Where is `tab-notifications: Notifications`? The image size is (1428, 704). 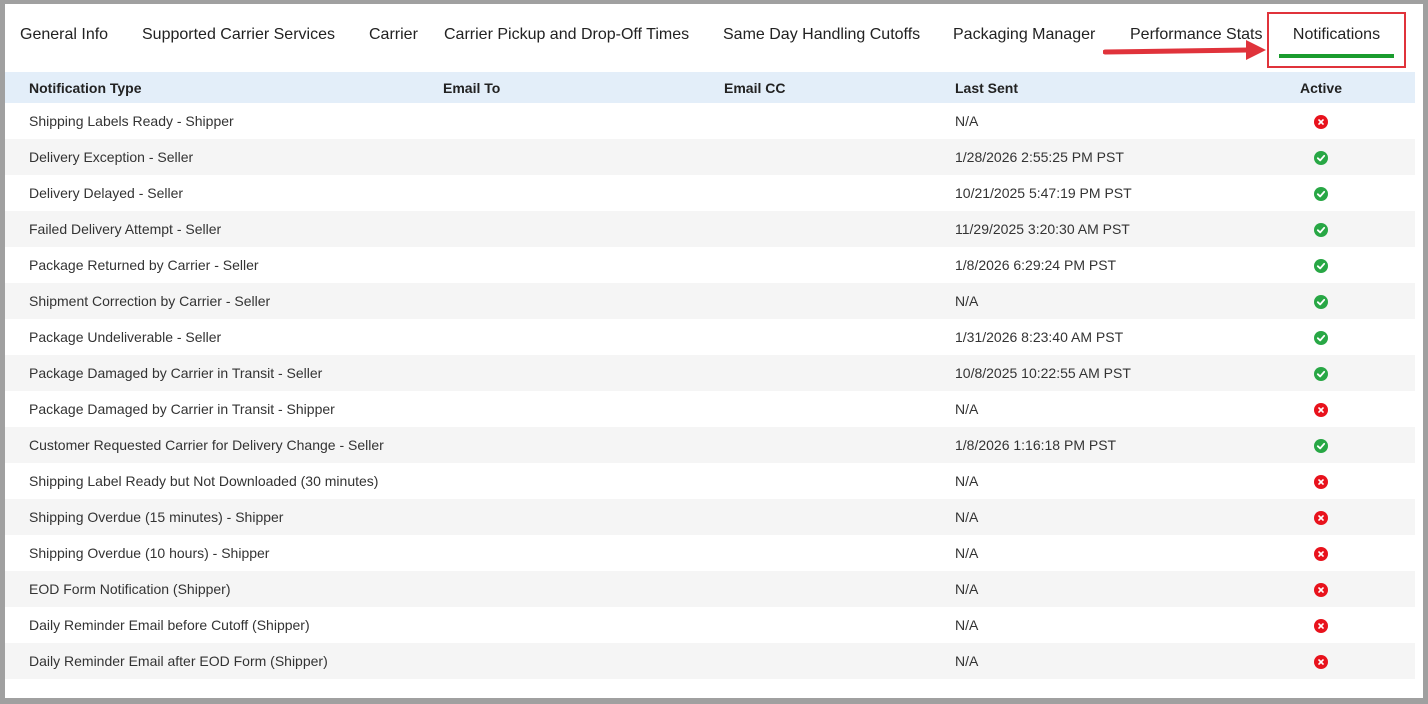 tab-notifications: Notifications is located at coordinates (1336, 40).